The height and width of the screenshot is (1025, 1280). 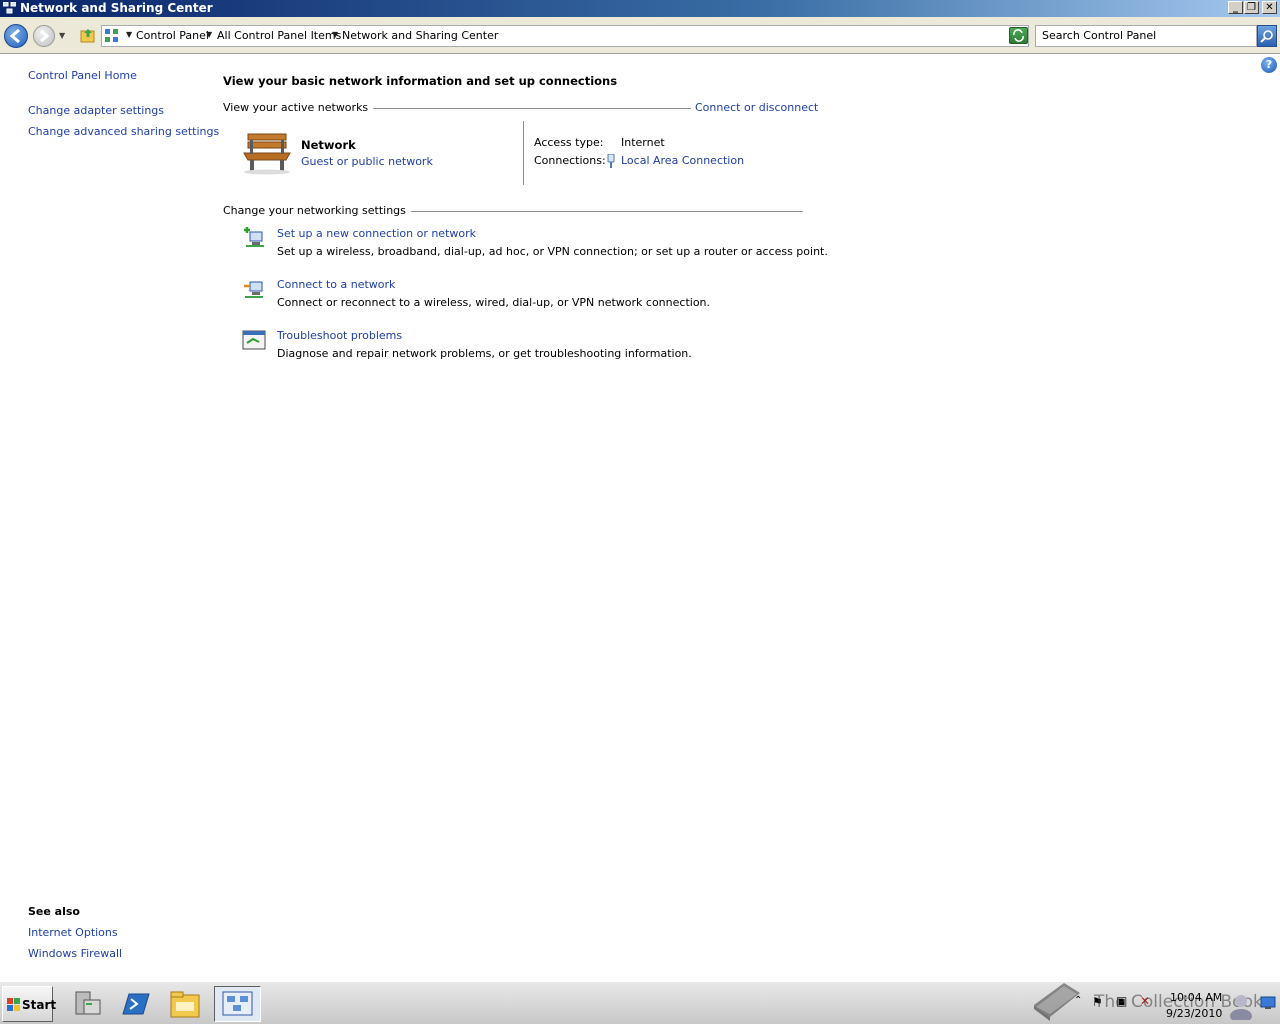 What do you see at coordinates (39, 1005) in the screenshot?
I see `start-label: Start` at bounding box center [39, 1005].